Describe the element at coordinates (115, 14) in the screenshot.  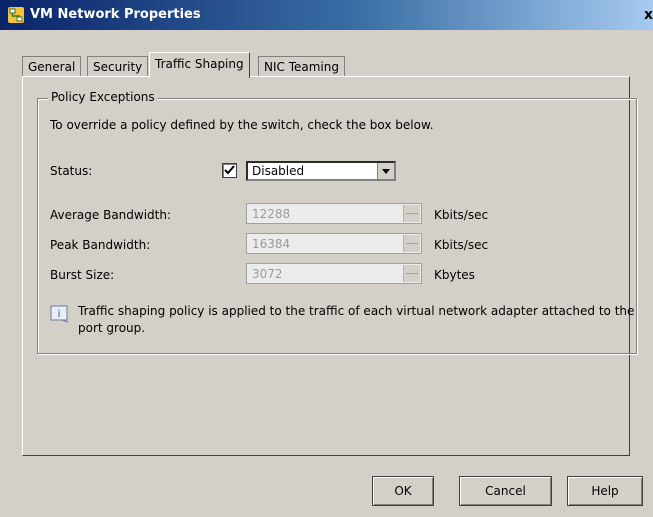
I see `window-title: VM Network Properties` at that location.